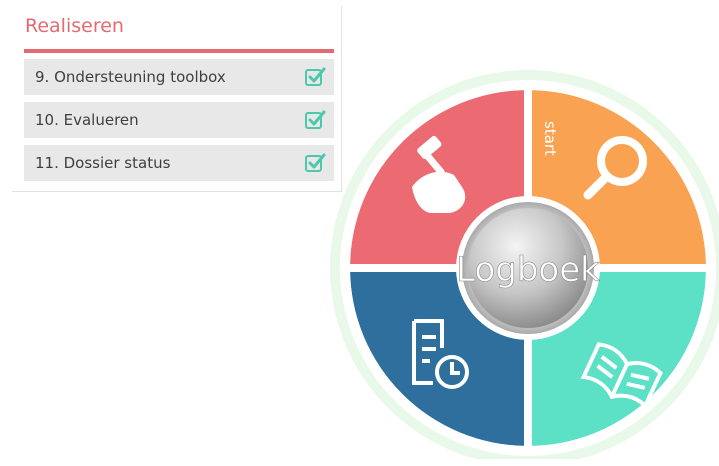 This screenshot has width=719, height=466. What do you see at coordinates (550, 138) in the screenshot?
I see `start-label: start` at bounding box center [550, 138].